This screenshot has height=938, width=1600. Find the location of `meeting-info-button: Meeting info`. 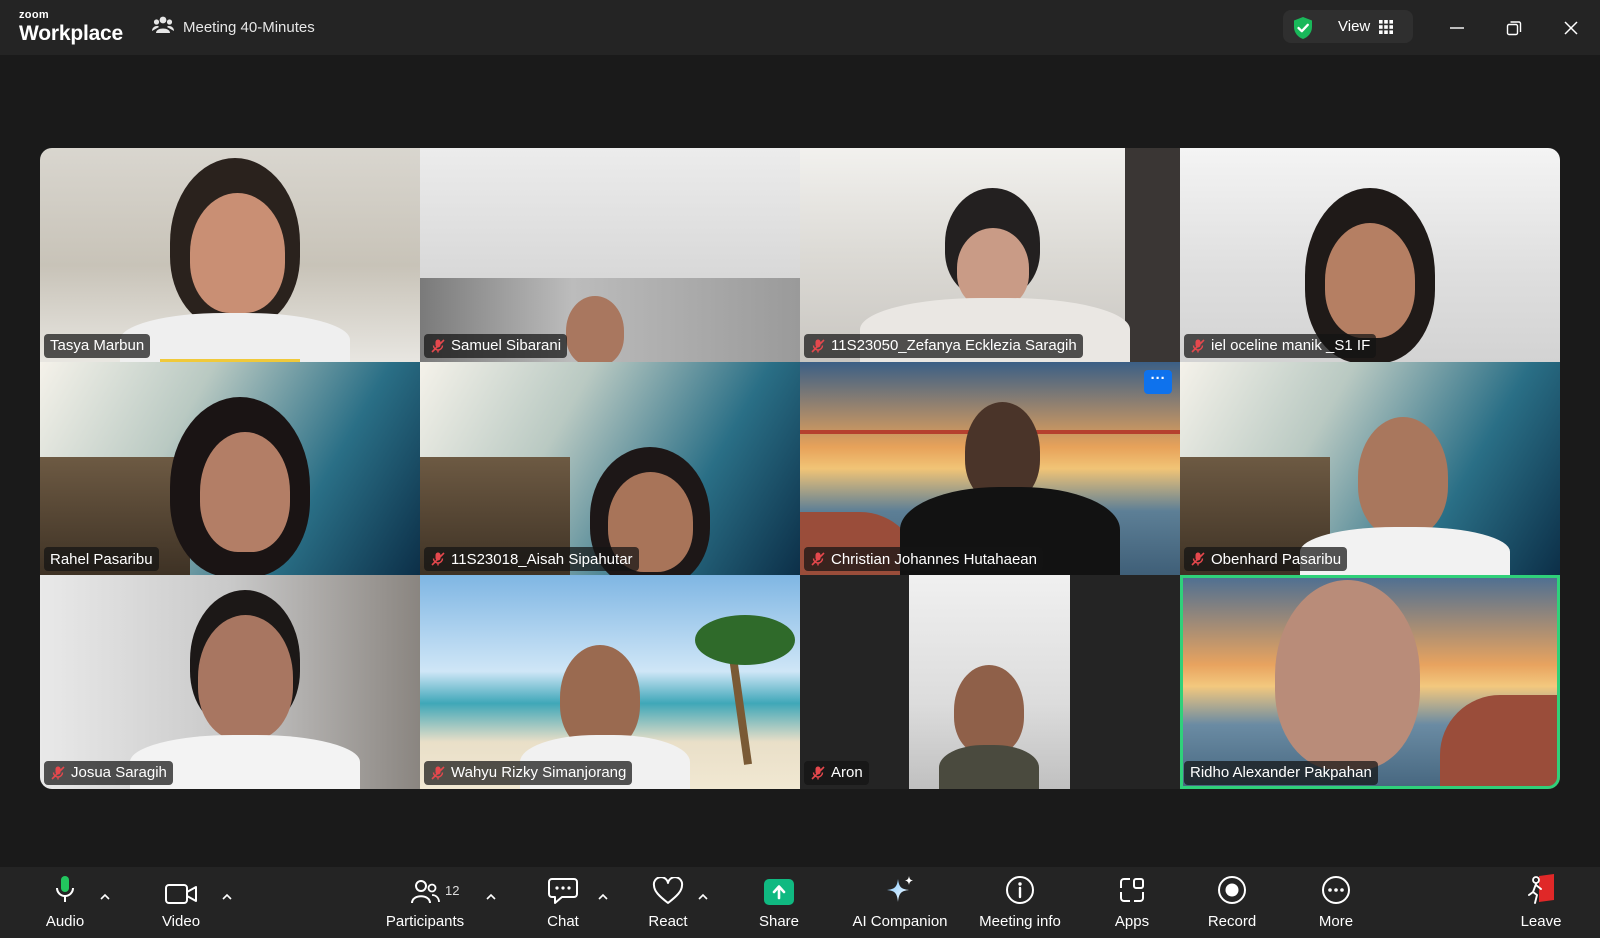

meeting-info-button: Meeting info is located at coordinates (1020, 902).